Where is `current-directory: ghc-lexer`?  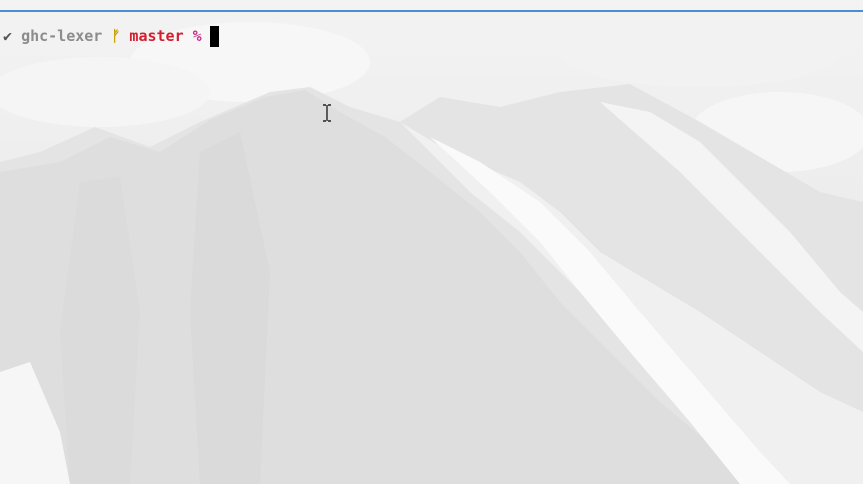 current-directory: ghc-lexer is located at coordinates (62, 36).